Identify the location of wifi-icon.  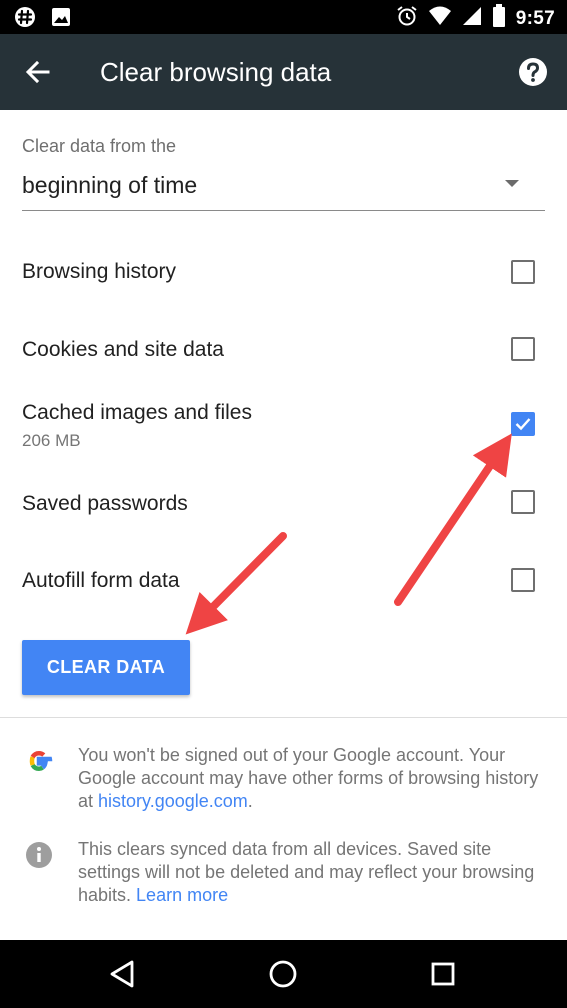
(440, 18).